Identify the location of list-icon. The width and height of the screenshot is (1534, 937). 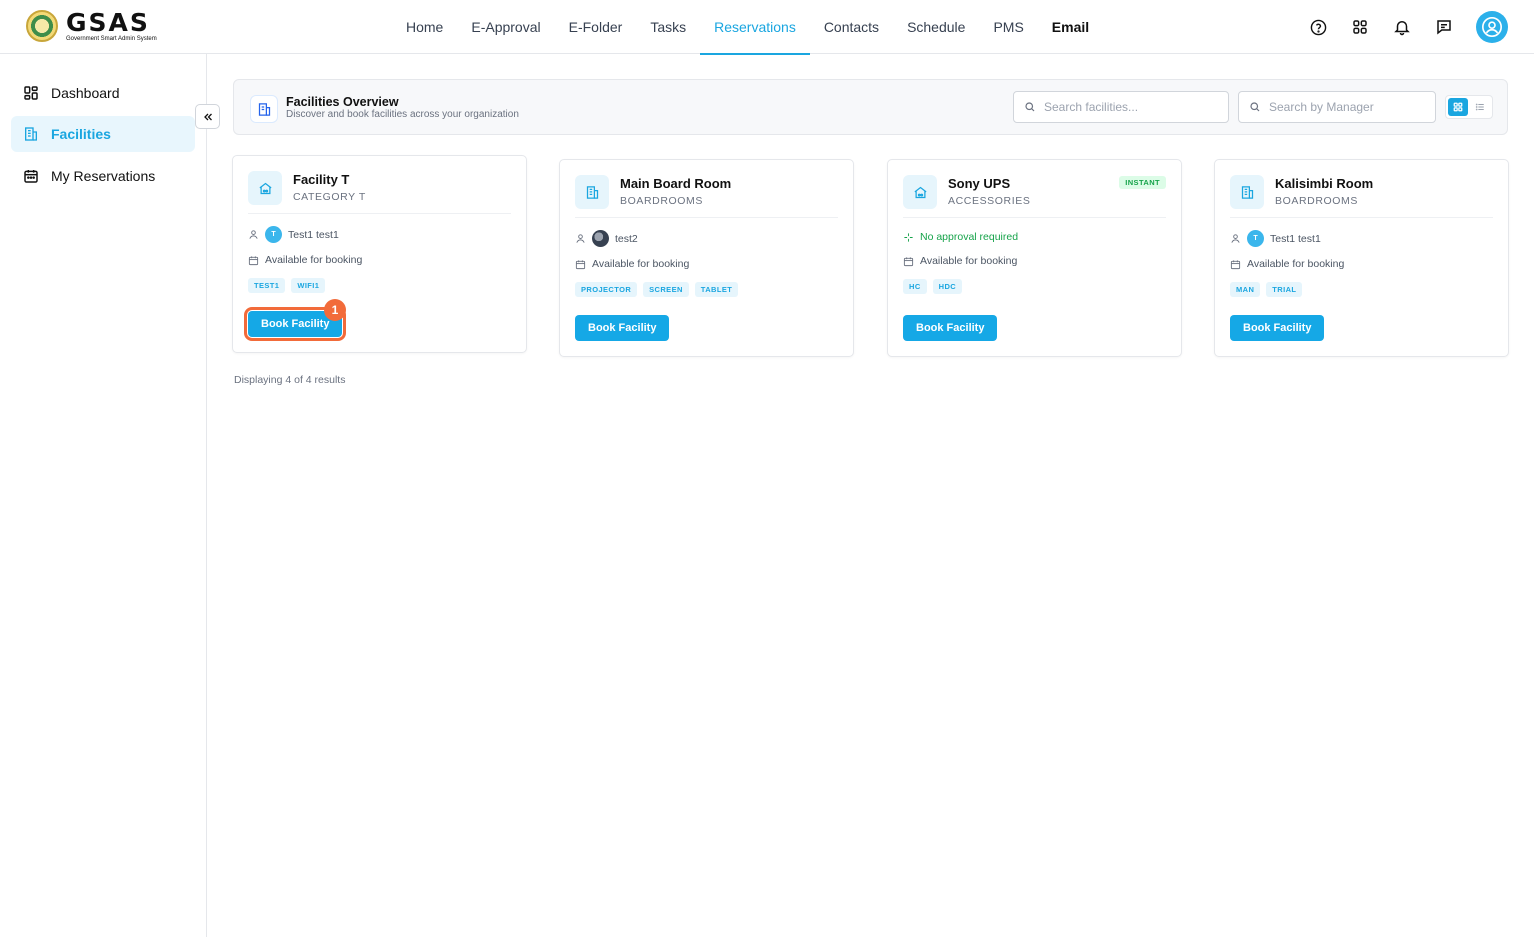
(1479, 107).